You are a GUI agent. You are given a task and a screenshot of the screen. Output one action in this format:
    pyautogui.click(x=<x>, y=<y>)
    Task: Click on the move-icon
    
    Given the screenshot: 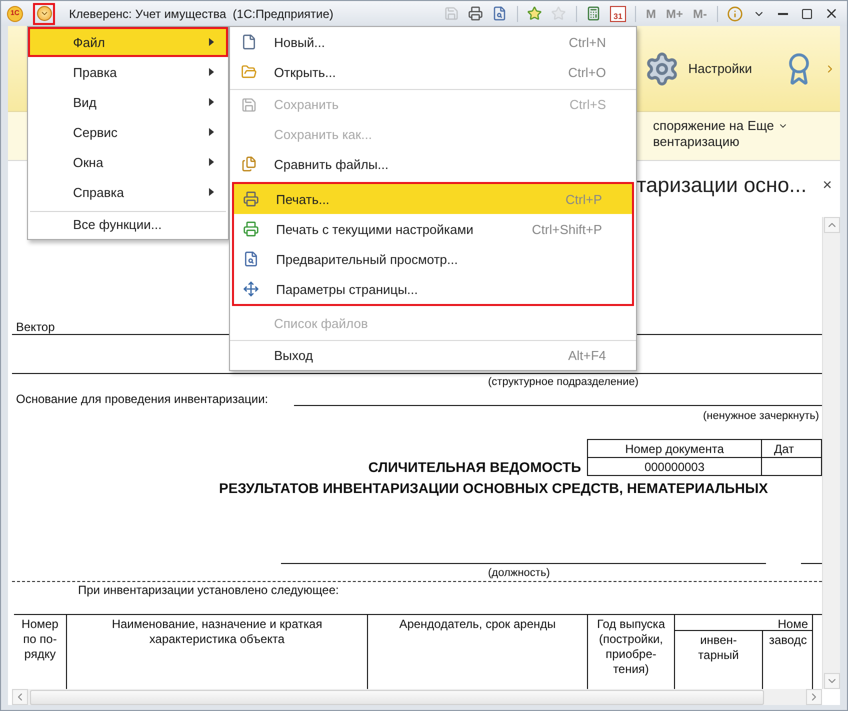 What is the action you would take?
    pyautogui.click(x=251, y=289)
    